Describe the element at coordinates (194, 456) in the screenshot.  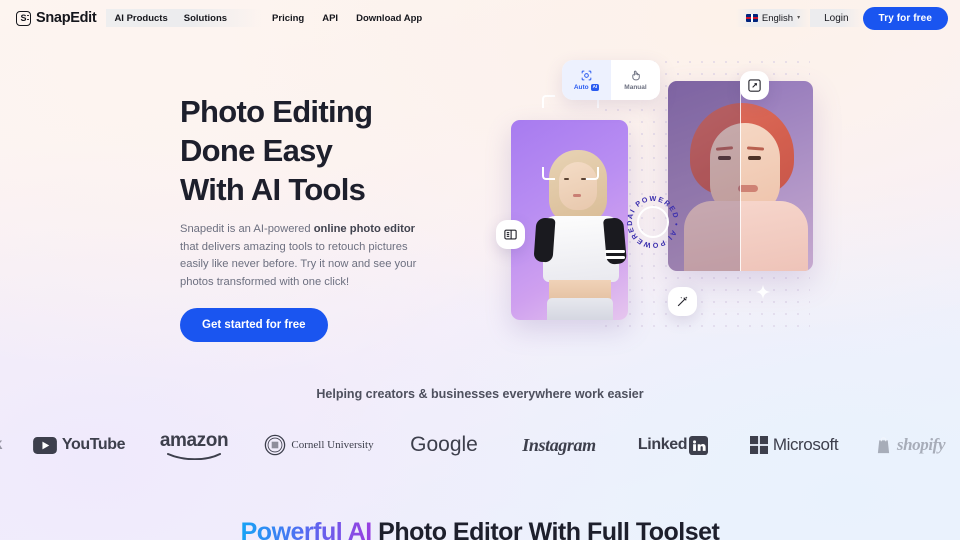
I see `amazon-swoosh-icon` at that location.